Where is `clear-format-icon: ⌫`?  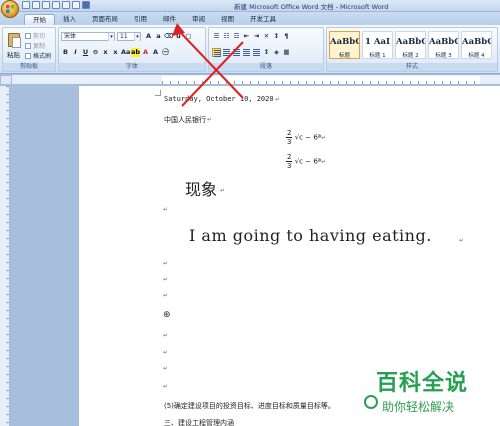 clear-format-icon: ⌫ is located at coordinates (168, 36).